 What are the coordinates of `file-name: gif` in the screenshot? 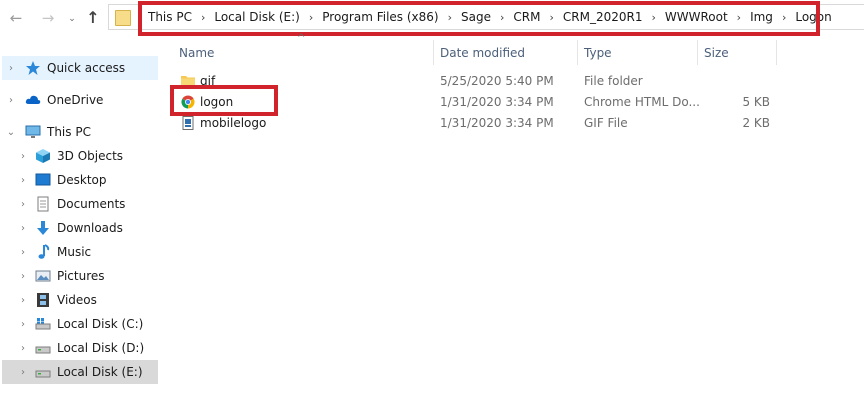 It's located at (208, 81).